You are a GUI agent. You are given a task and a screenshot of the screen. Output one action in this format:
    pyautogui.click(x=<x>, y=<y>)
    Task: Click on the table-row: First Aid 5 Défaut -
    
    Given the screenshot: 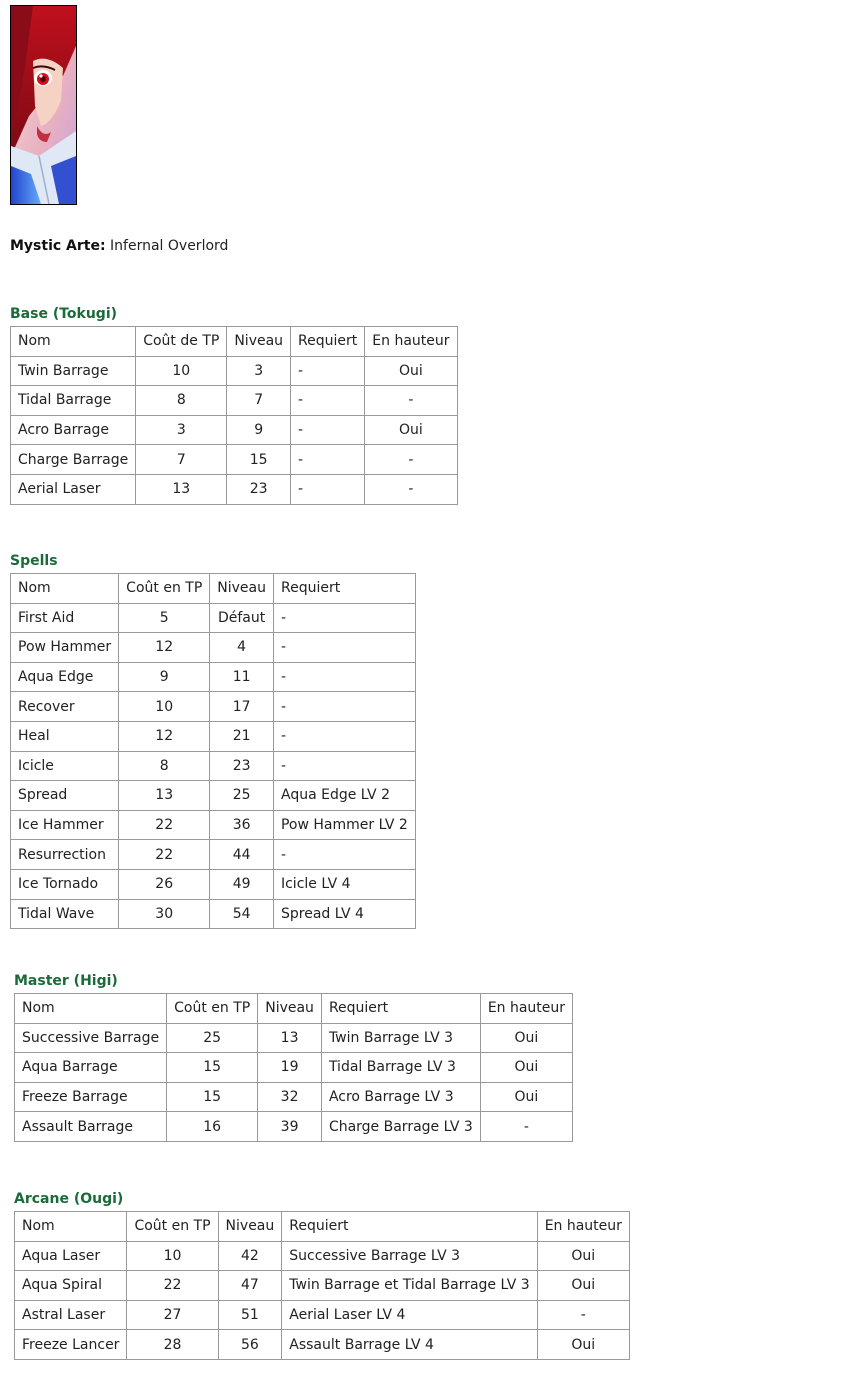 What is the action you would take?
    pyautogui.click(x=212, y=618)
    